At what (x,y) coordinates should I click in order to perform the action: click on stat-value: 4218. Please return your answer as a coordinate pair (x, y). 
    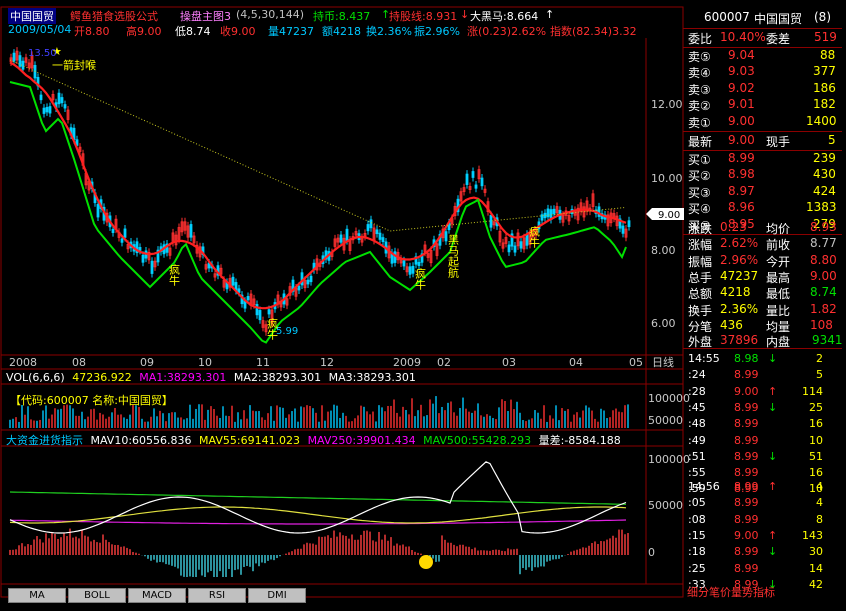
    Looking at the image, I should click on (735, 292).